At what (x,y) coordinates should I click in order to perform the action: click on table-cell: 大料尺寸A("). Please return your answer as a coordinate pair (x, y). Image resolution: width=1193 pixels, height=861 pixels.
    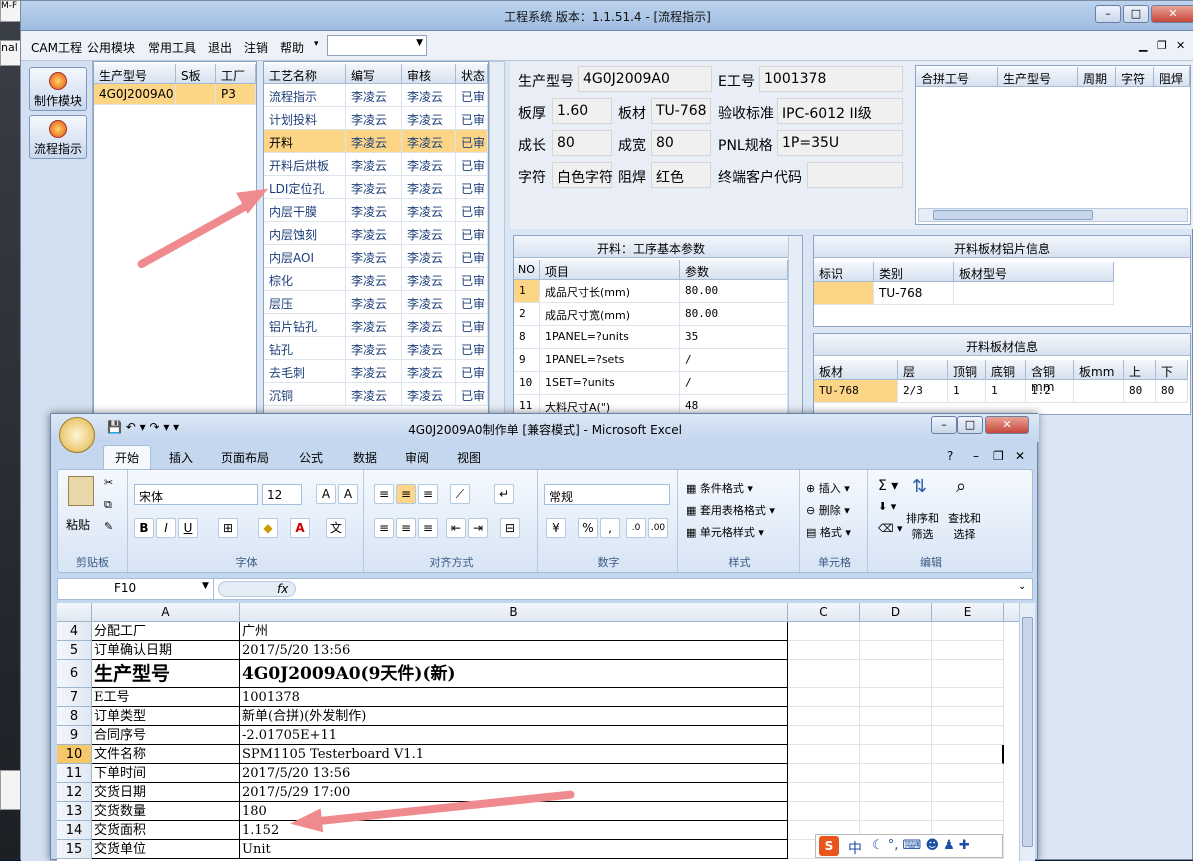
    Looking at the image, I should click on (610, 404).